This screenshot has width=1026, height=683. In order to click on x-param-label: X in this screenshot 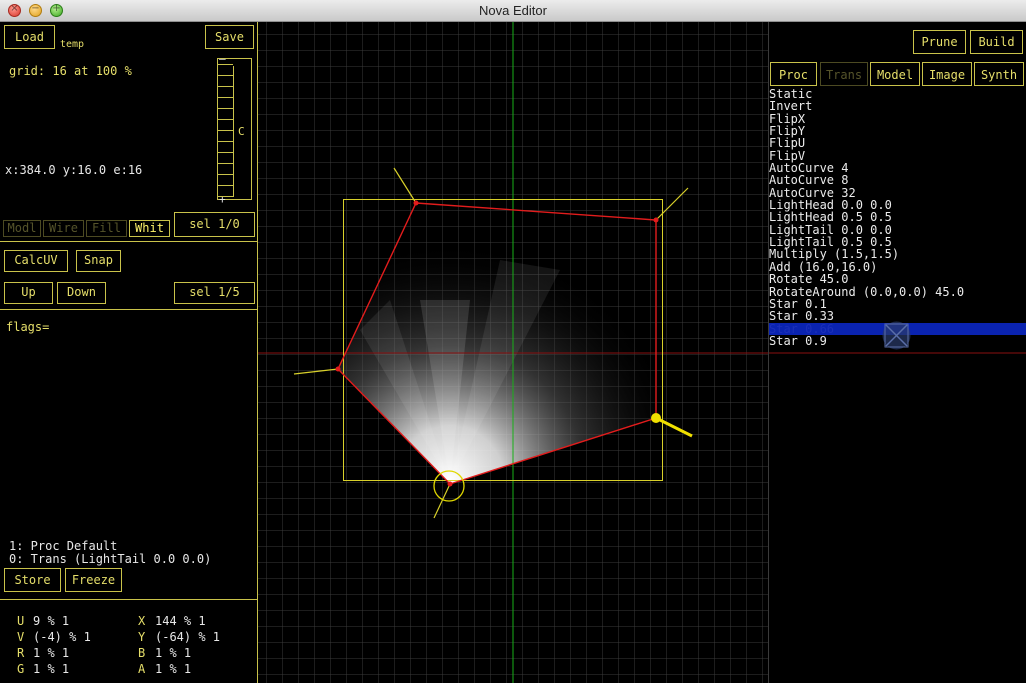, I will do `click(142, 621)`.